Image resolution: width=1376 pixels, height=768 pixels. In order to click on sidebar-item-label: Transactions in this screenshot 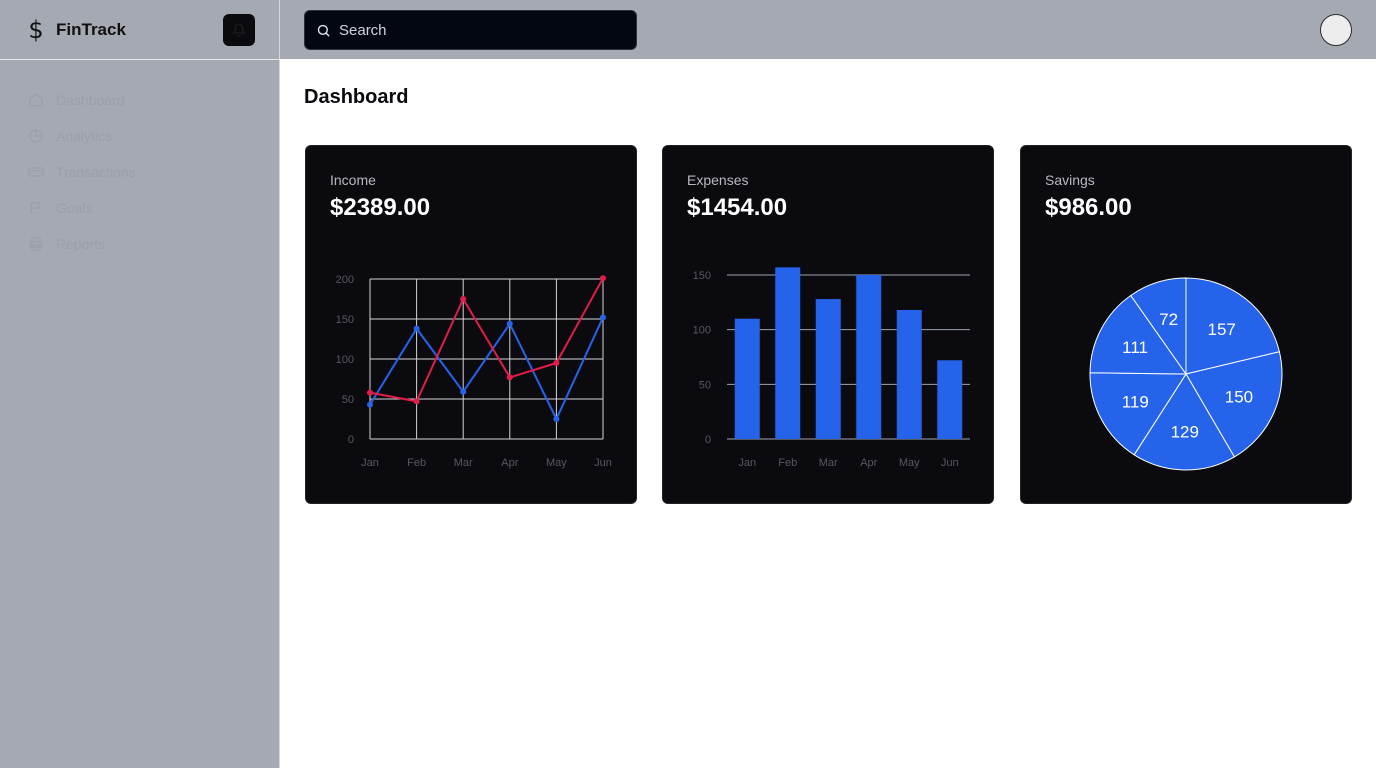, I will do `click(96, 172)`.